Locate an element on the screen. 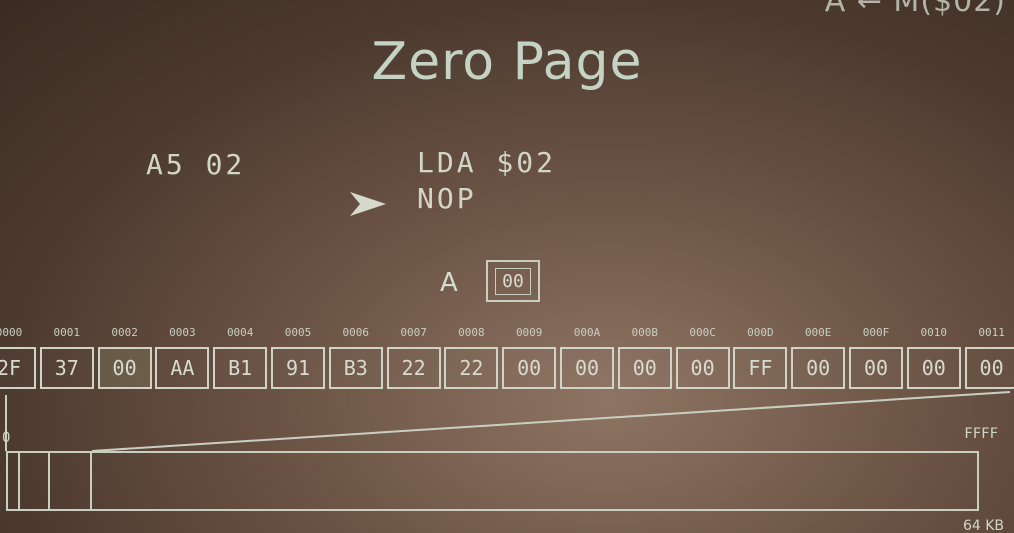  map-start-label: 0 is located at coordinates (6, 438).